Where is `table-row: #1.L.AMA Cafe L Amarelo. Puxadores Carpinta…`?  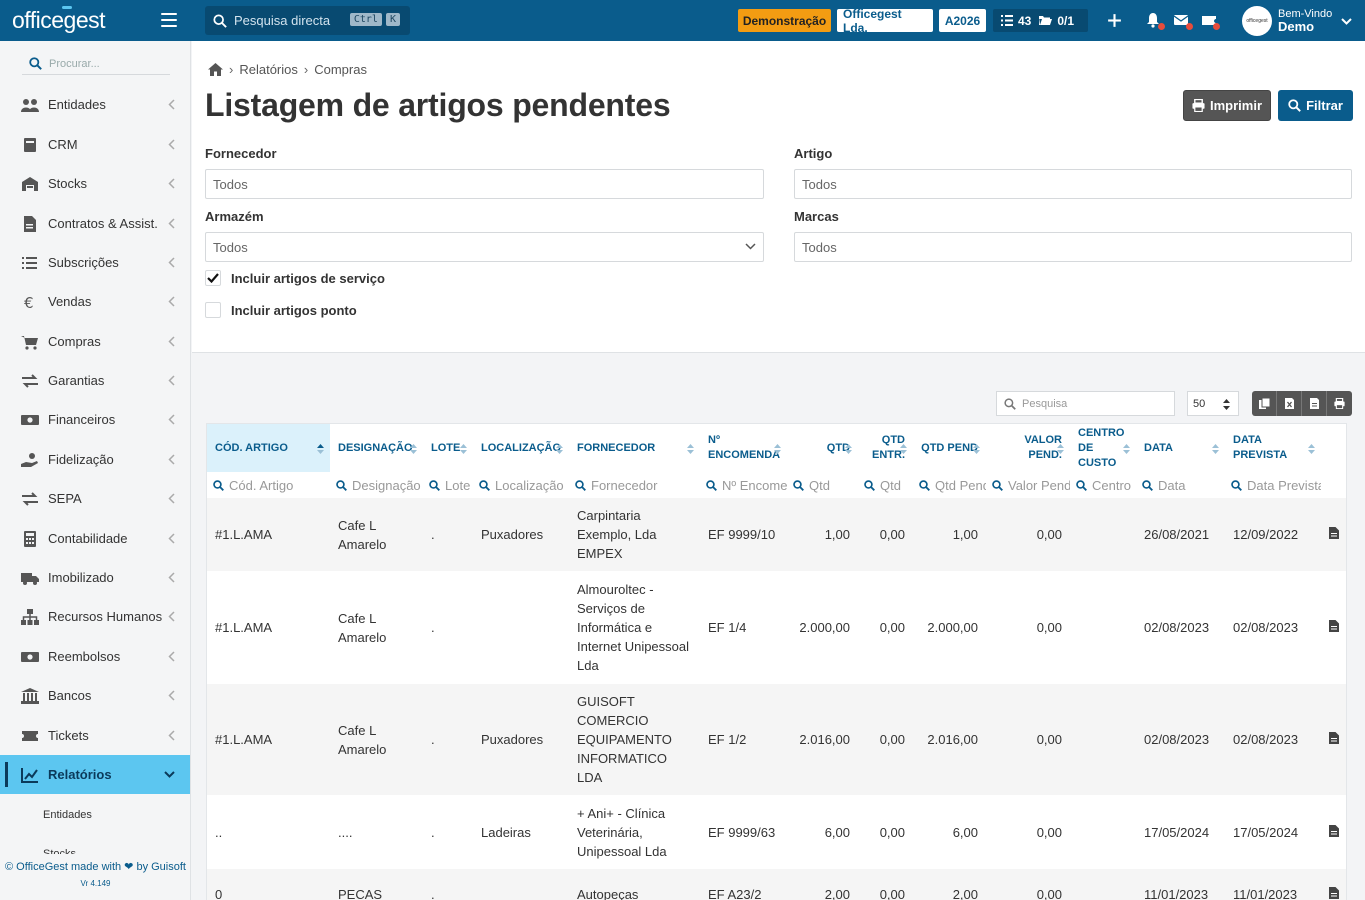
table-row: #1.L.AMA Cafe L Amarelo. Puxadores Carpinta… is located at coordinates (776, 534).